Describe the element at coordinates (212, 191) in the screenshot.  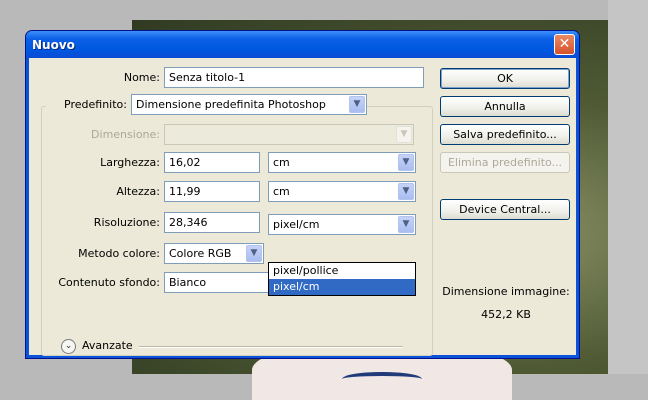
I see `height-input: 11,99` at that location.